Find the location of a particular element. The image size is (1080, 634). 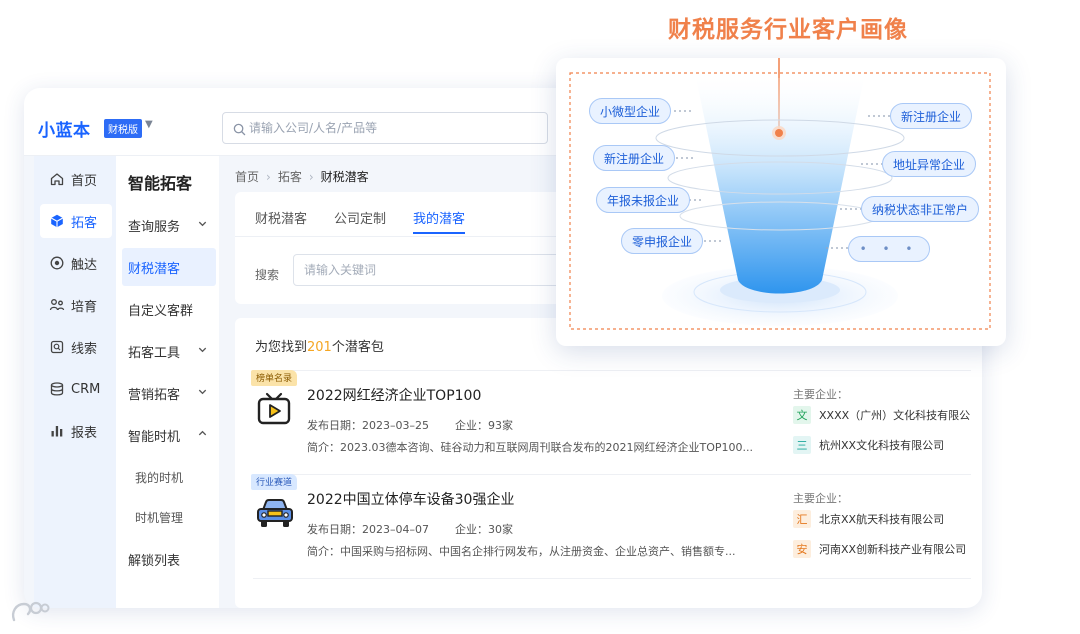

tab-company-custom: 公司定制 is located at coordinates (360, 221).